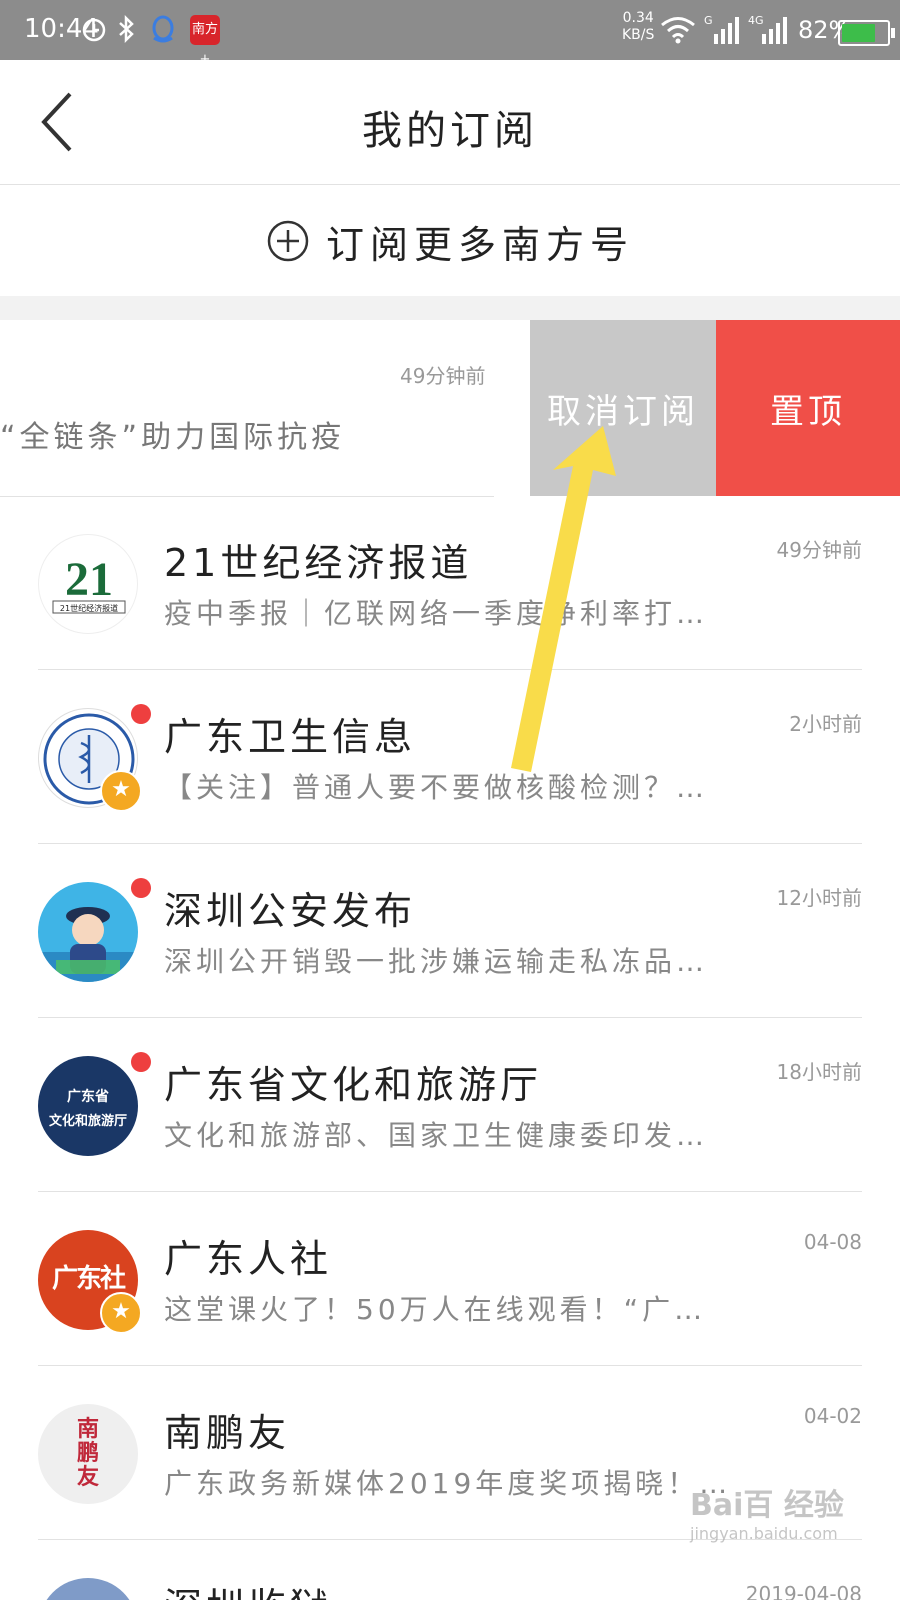 The image size is (900, 1600). Describe the element at coordinates (248, 1588) in the screenshot. I see `item-name: 深圳监狱` at that location.